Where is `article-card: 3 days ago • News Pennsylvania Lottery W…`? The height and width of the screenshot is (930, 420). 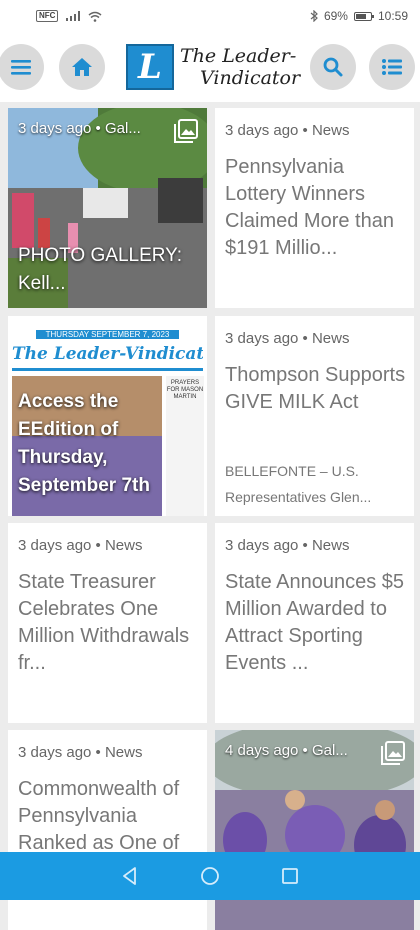
article-card: 3 days ago • News Pennsylvania Lottery W… is located at coordinates (314, 208).